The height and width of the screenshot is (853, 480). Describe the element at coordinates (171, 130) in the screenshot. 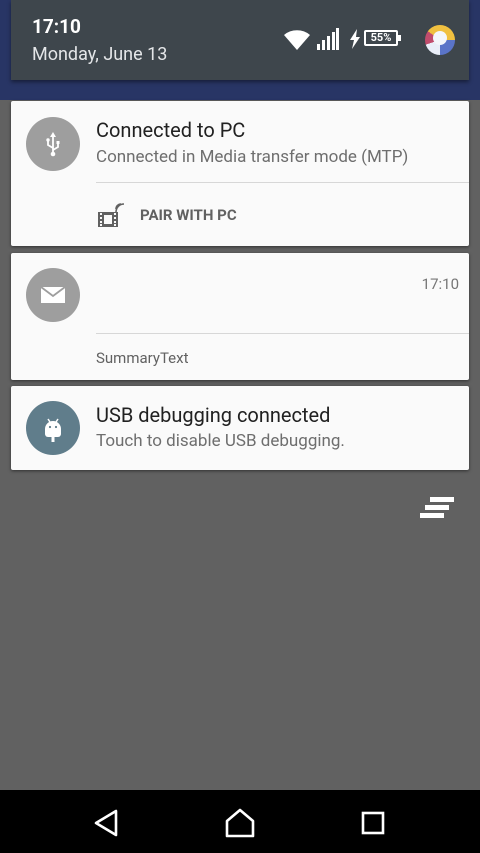

I see `notification-title: Connected to PC` at that location.